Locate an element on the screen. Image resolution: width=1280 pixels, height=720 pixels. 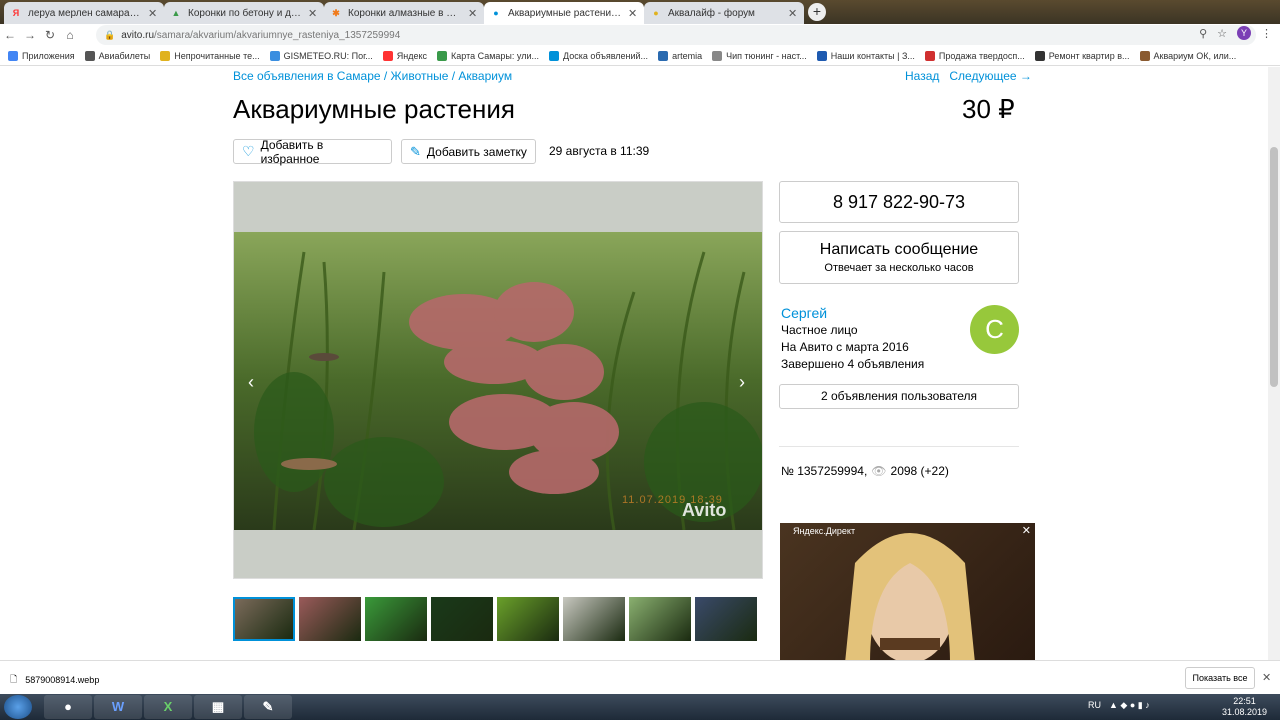
user-ads-button: 2 объявления пользователя is located at coordinates (899, 396).